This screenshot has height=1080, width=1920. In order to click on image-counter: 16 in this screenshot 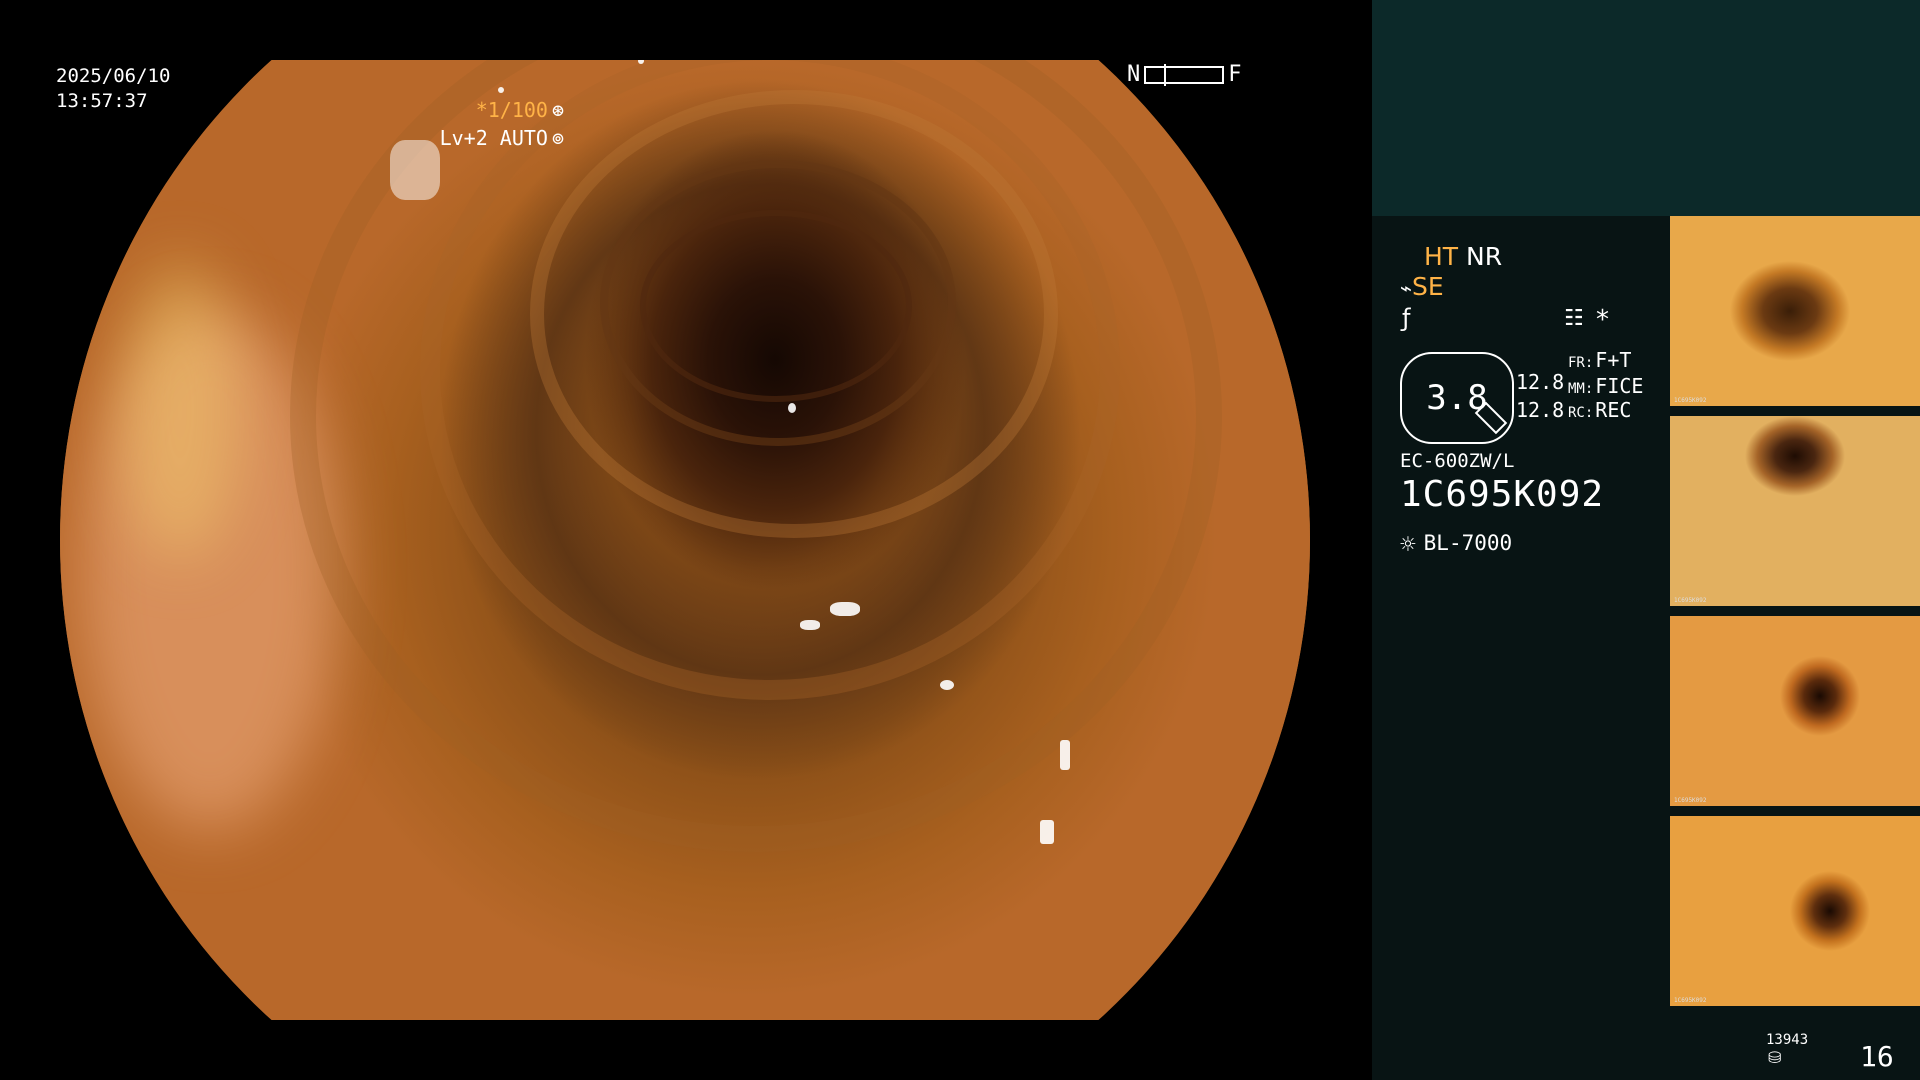, I will do `click(1877, 1056)`.